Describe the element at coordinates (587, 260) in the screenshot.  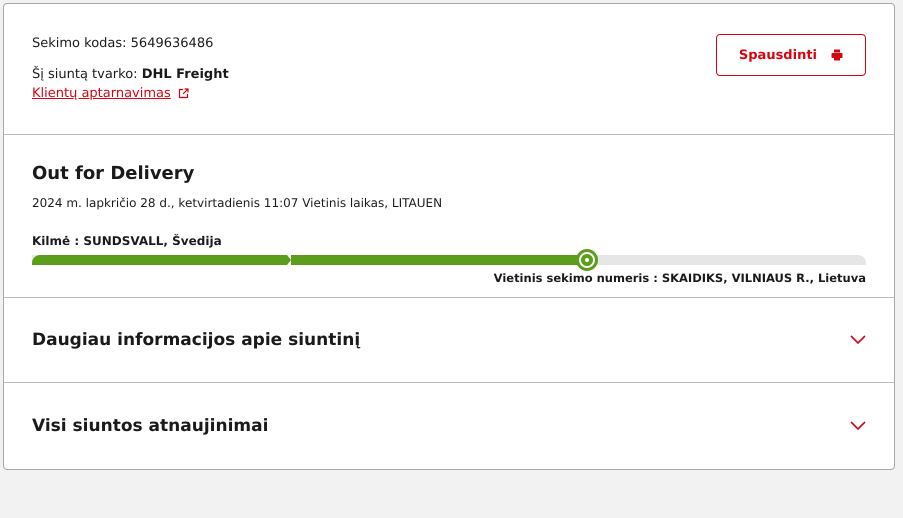
I see `current-stop-icon` at that location.